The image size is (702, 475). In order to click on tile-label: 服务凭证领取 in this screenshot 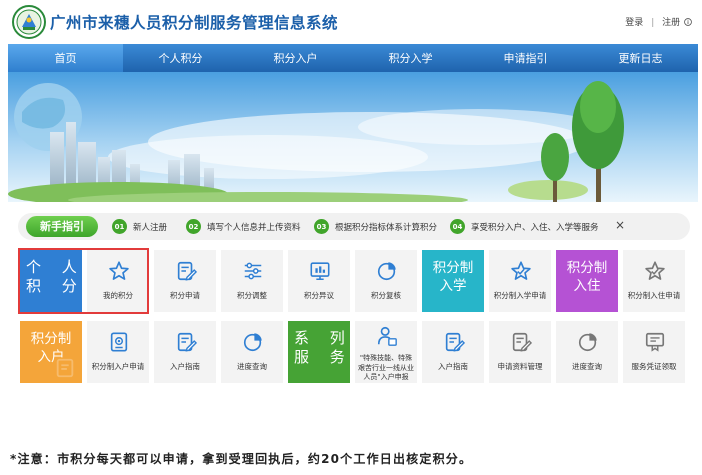, I will do `click(654, 366)`.